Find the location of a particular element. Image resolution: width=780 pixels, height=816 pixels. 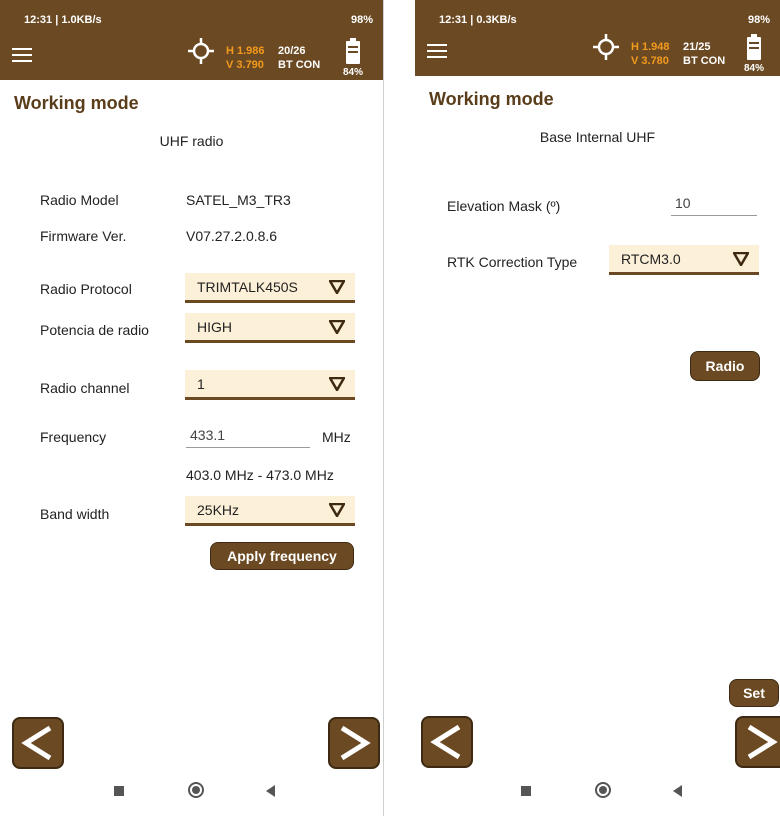

radio-channel-dropdown: 1 is located at coordinates (270, 385).